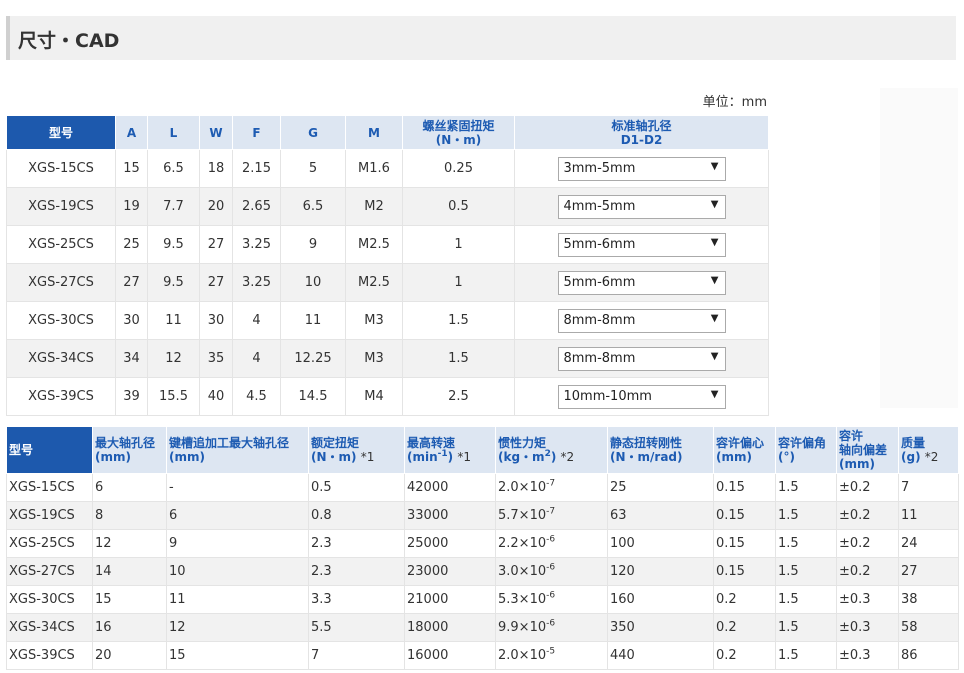 Image resolution: width=964 pixels, height=673 pixels. What do you see at coordinates (450, 487) in the screenshot?
I see `cell-max-speed: 42000` at bounding box center [450, 487].